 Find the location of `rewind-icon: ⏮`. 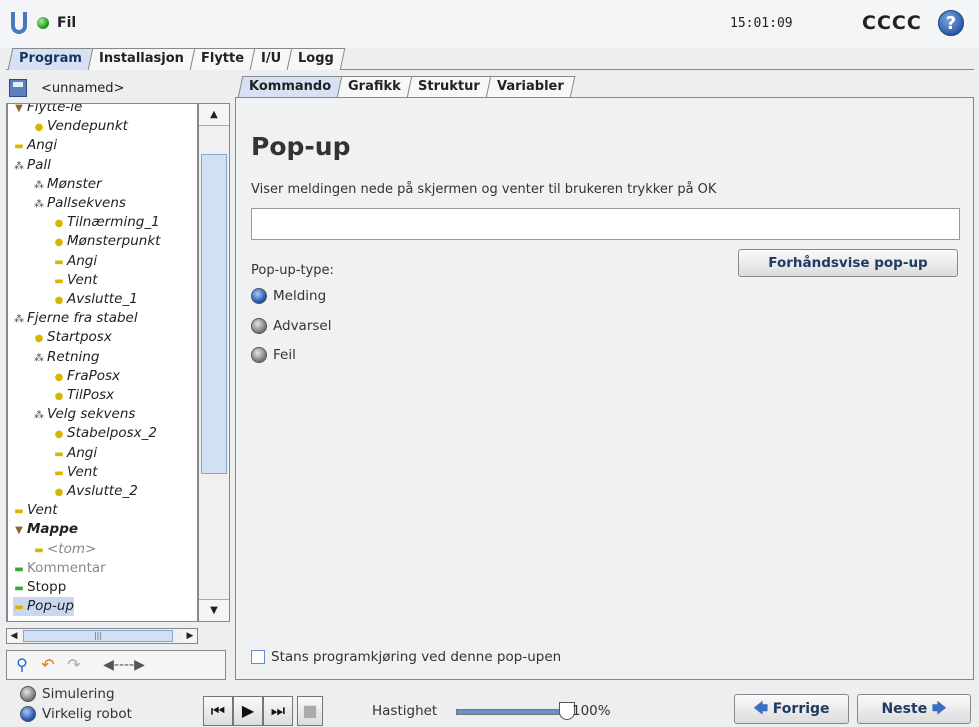

rewind-icon: ⏮ is located at coordinates (218, 711).